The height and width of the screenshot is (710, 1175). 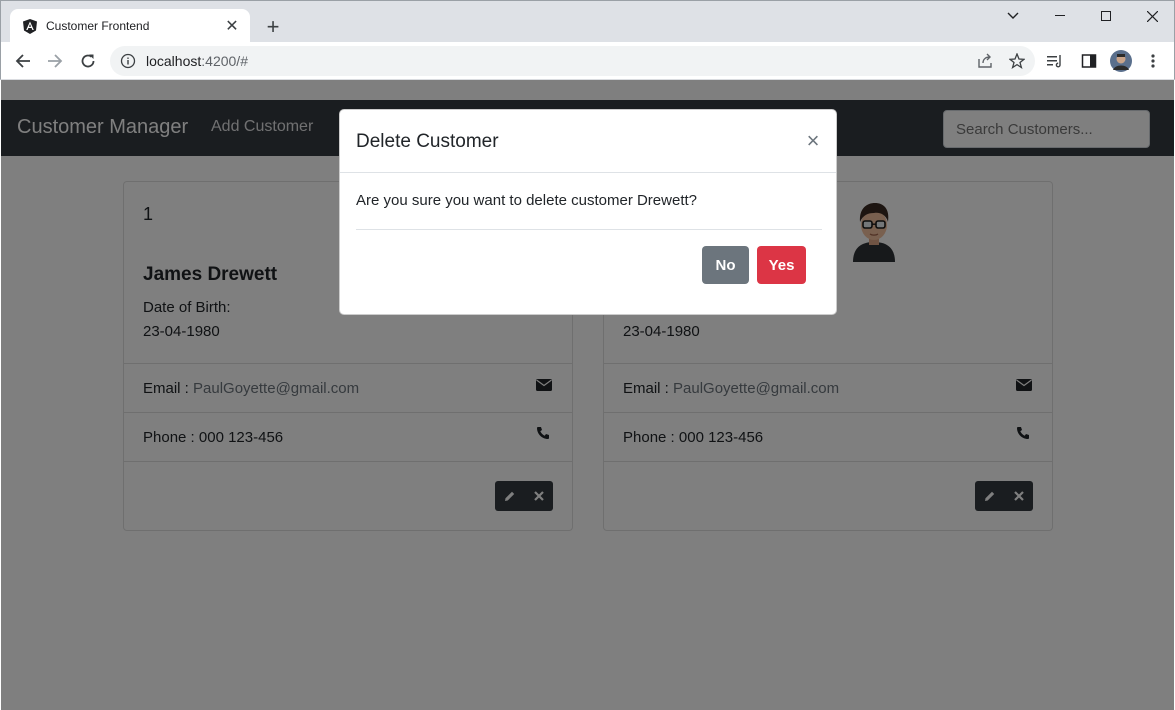 I want to click on no-button: No, so click(x=725, y=265).